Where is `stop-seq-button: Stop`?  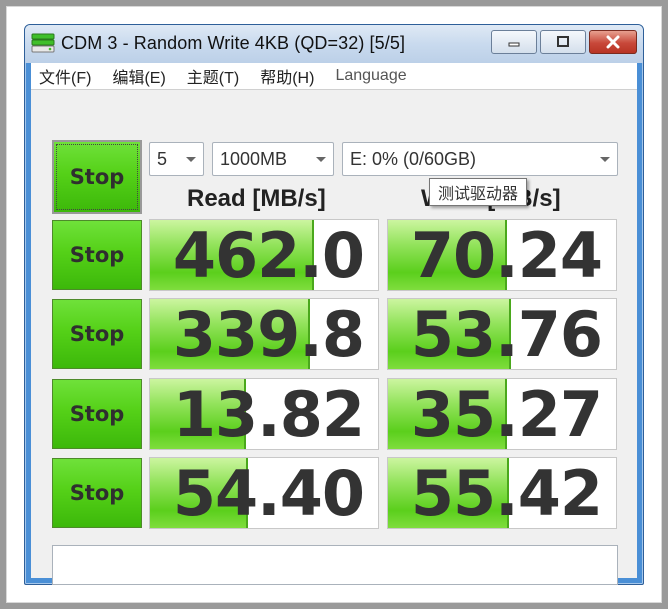
stop-seq-button: Stop is located at coordinates (97, 255).